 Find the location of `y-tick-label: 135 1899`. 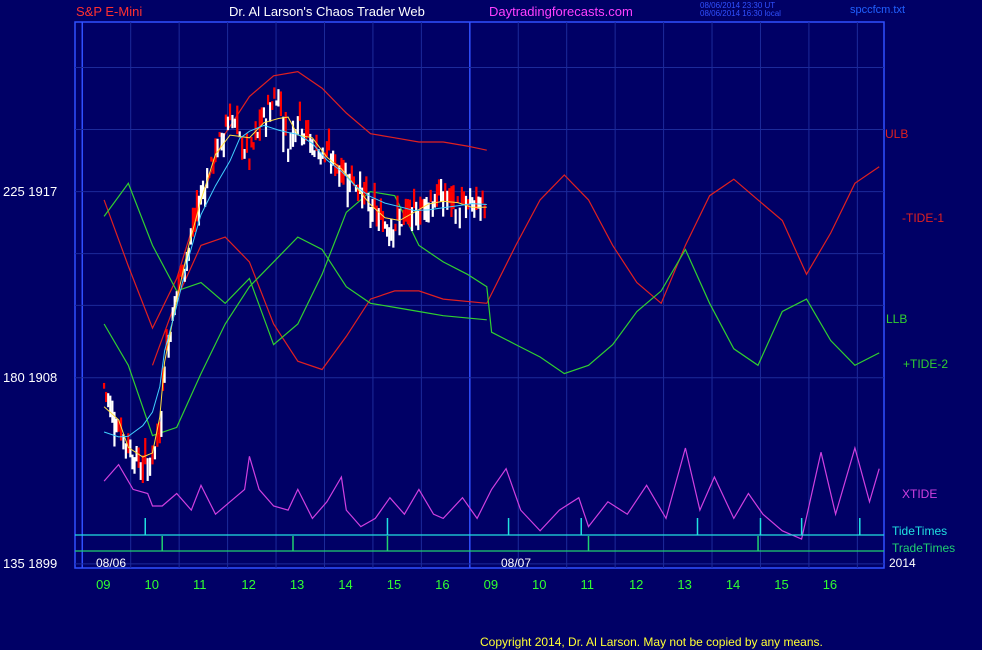

y-tick-label: 135 1899 is located at coordinates (30, 563).